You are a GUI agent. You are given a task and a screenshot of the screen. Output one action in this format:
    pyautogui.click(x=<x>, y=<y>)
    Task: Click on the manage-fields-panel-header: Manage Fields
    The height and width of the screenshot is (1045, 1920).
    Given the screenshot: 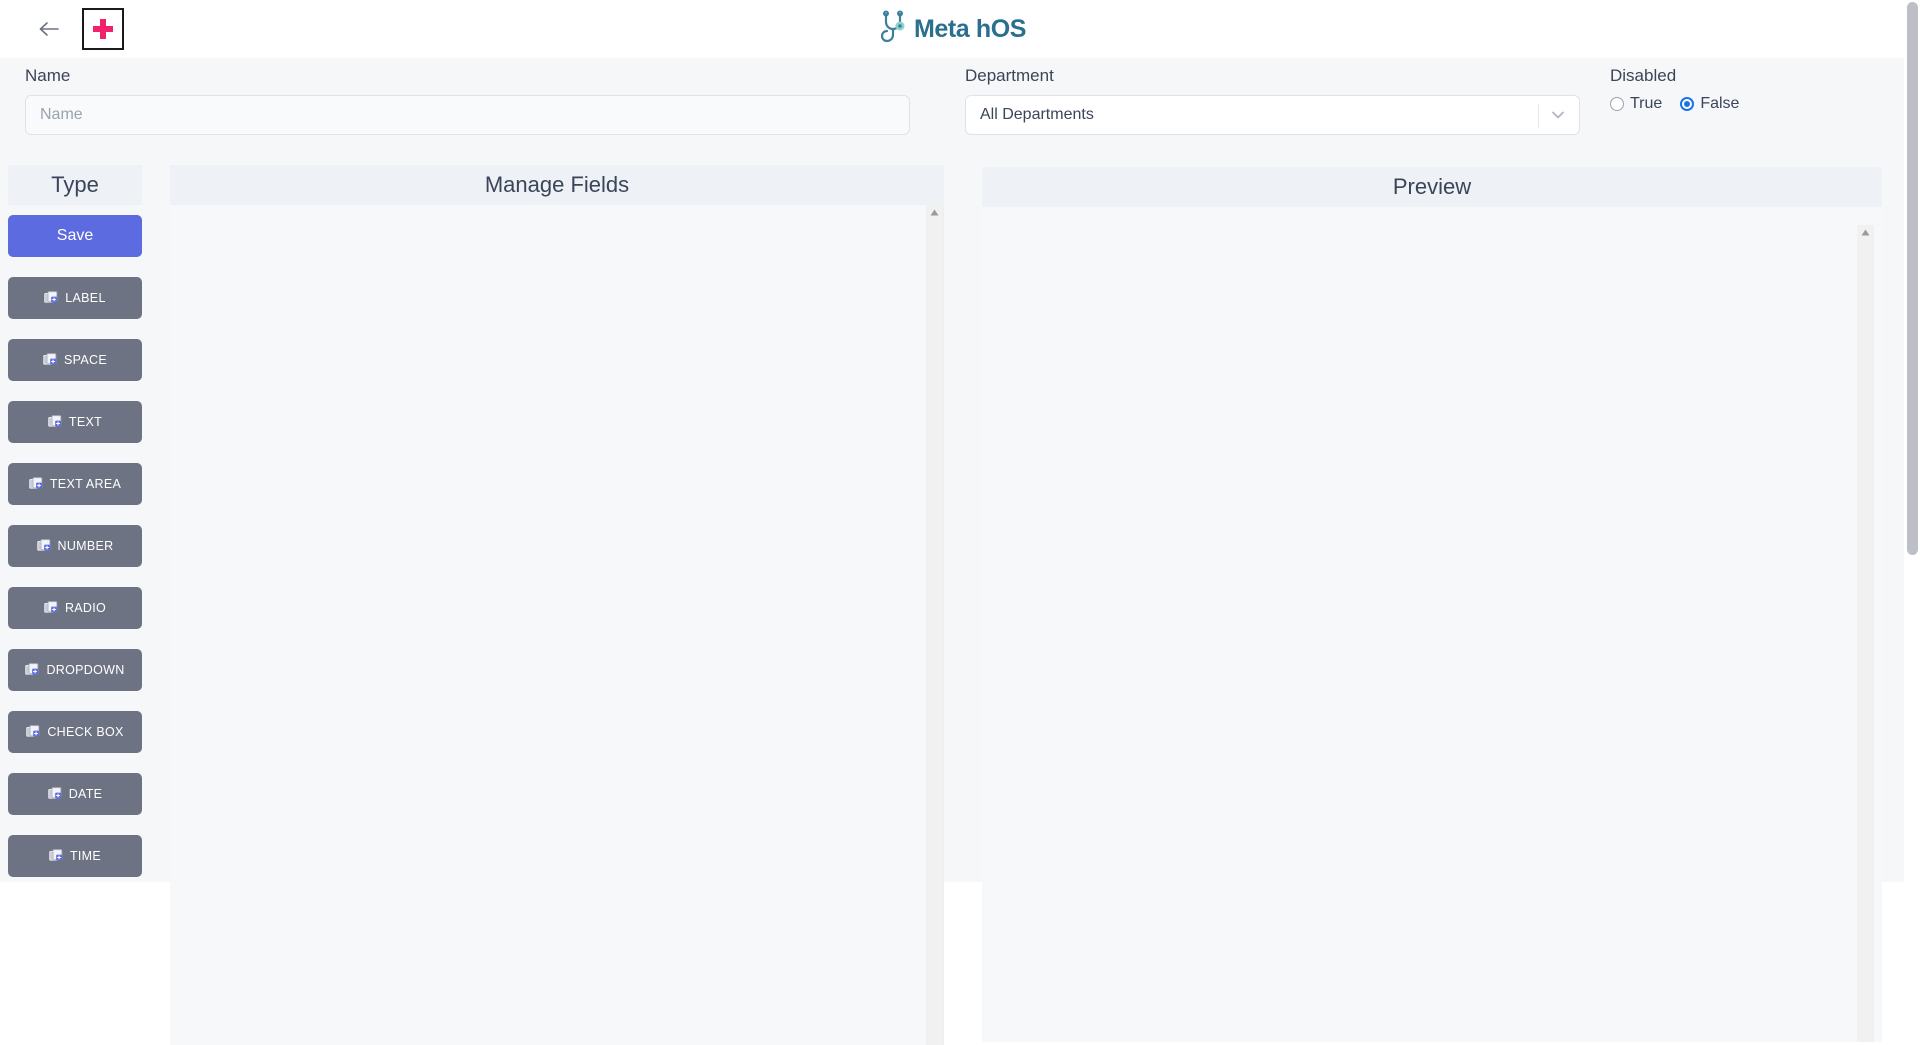 What is the action you would take?
    pyautogui.click(x=557, y=185)
    